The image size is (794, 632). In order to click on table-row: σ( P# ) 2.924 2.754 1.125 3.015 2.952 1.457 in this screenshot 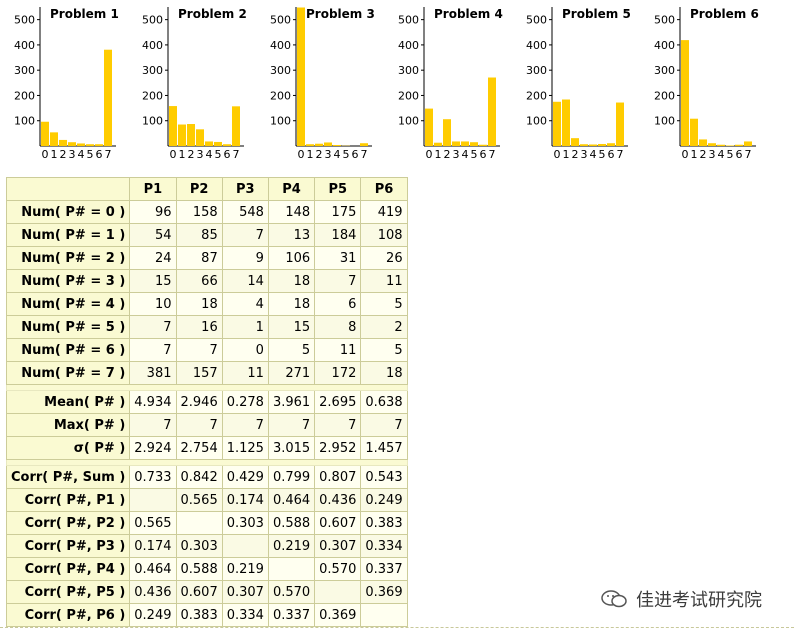, I will do `click(206, 448)`.